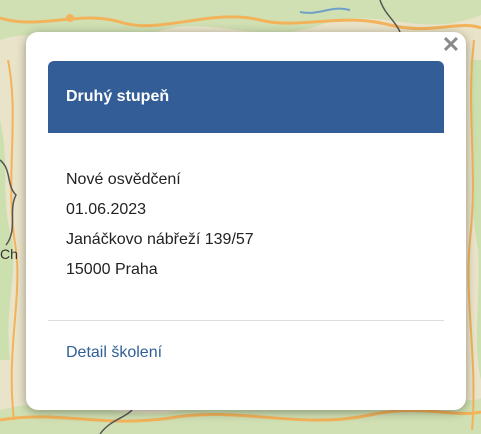 The image size is (481, 434). I want to click on map-place-label: Ch, so click(9, 254).